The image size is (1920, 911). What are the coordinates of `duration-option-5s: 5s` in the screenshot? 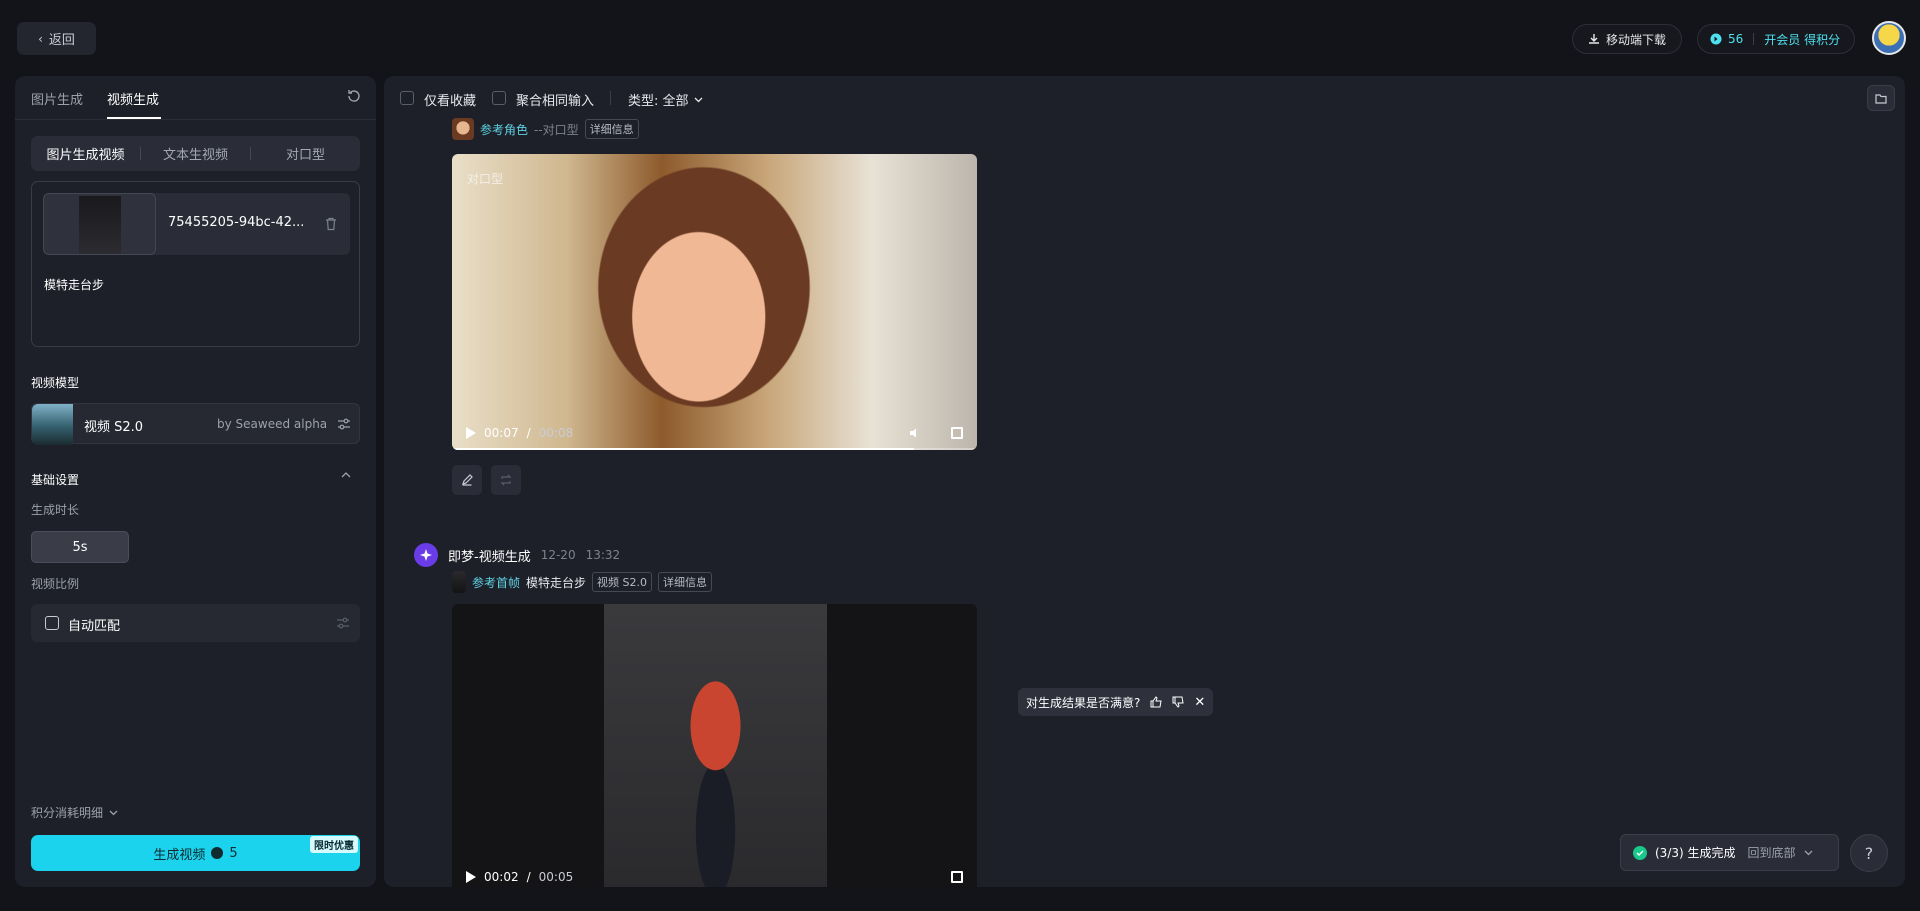 It's located at (80, 547).